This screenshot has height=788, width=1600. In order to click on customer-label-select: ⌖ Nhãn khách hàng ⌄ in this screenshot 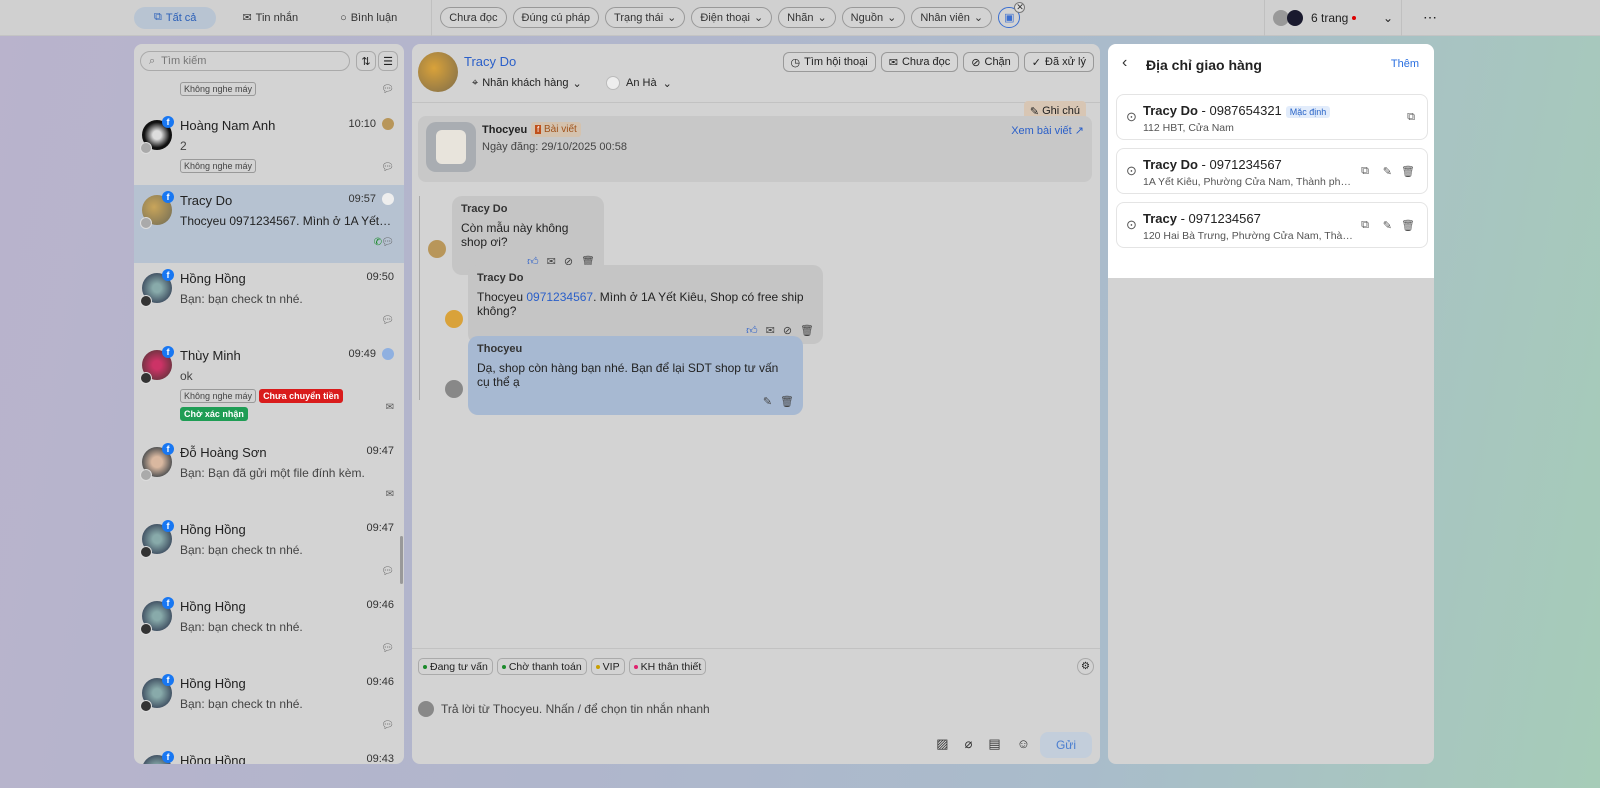, I will do `click(527, 83)`.